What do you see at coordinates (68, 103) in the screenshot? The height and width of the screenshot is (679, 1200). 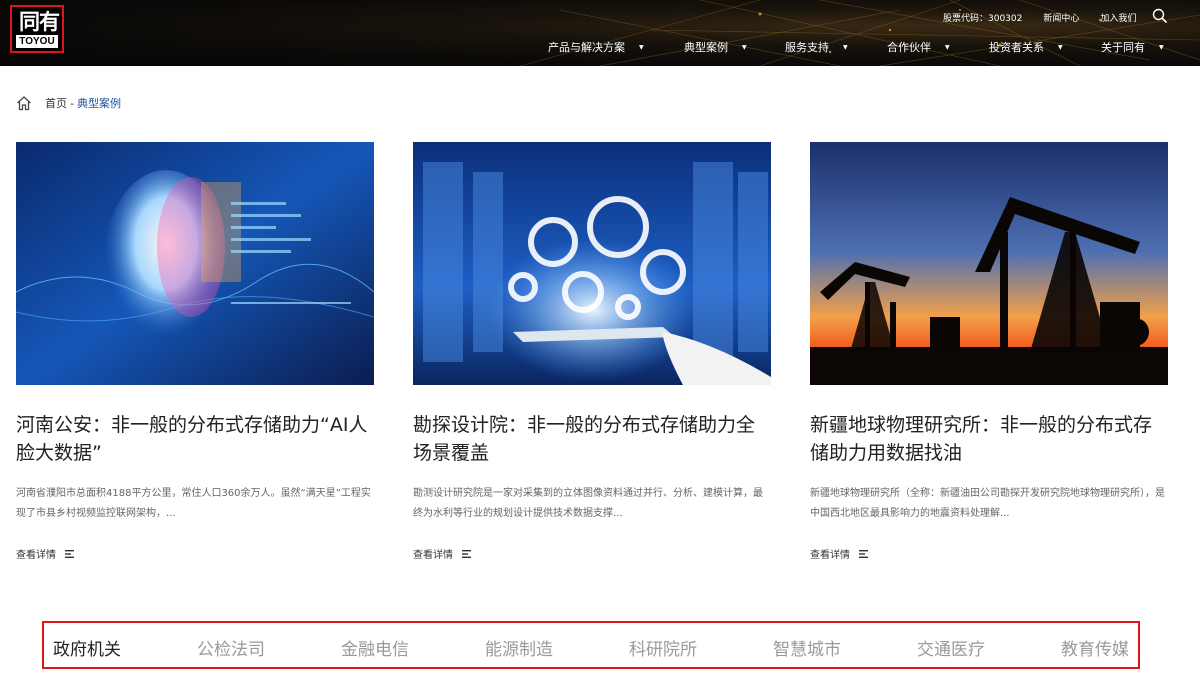 I see `breadcrumb: 首页 - 典型案例` at bounding box center [68, 103].